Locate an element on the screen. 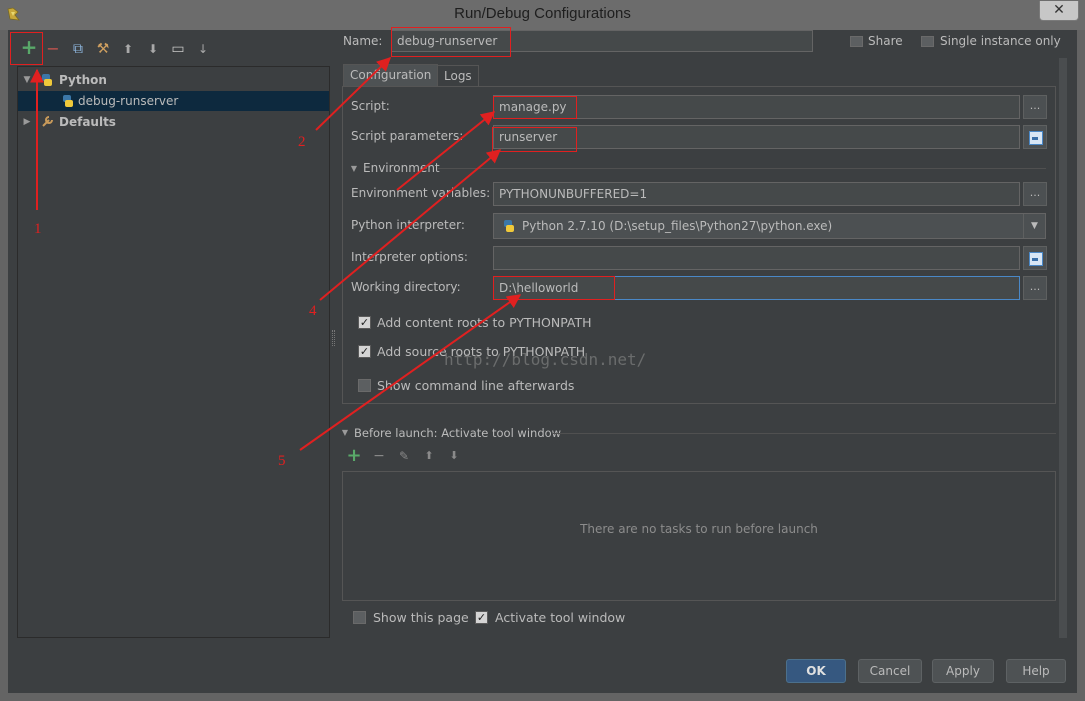 This screenshot has height=701, width=1085. annotation-box-name is located at coordinates (451, 42).